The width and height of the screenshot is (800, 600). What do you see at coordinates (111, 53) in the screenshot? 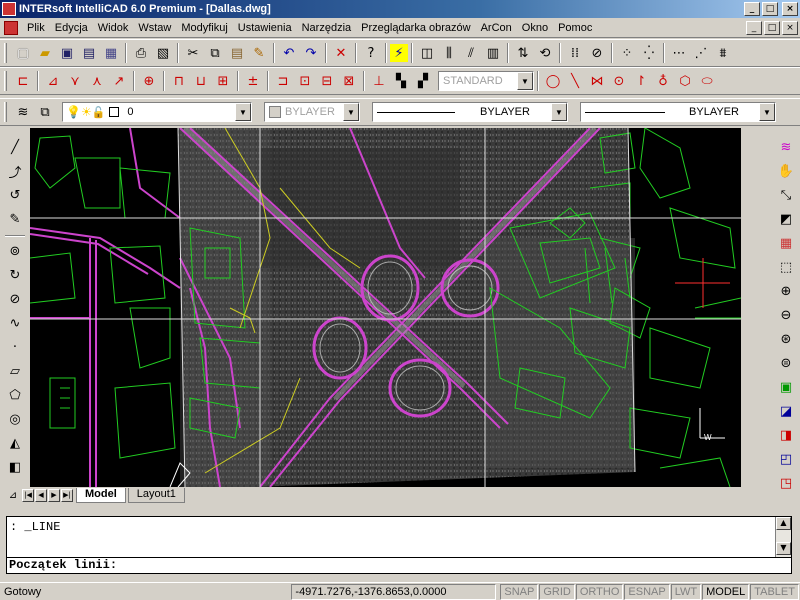
I see `explorer-icon: ▦` at bounding box center [111, 53].